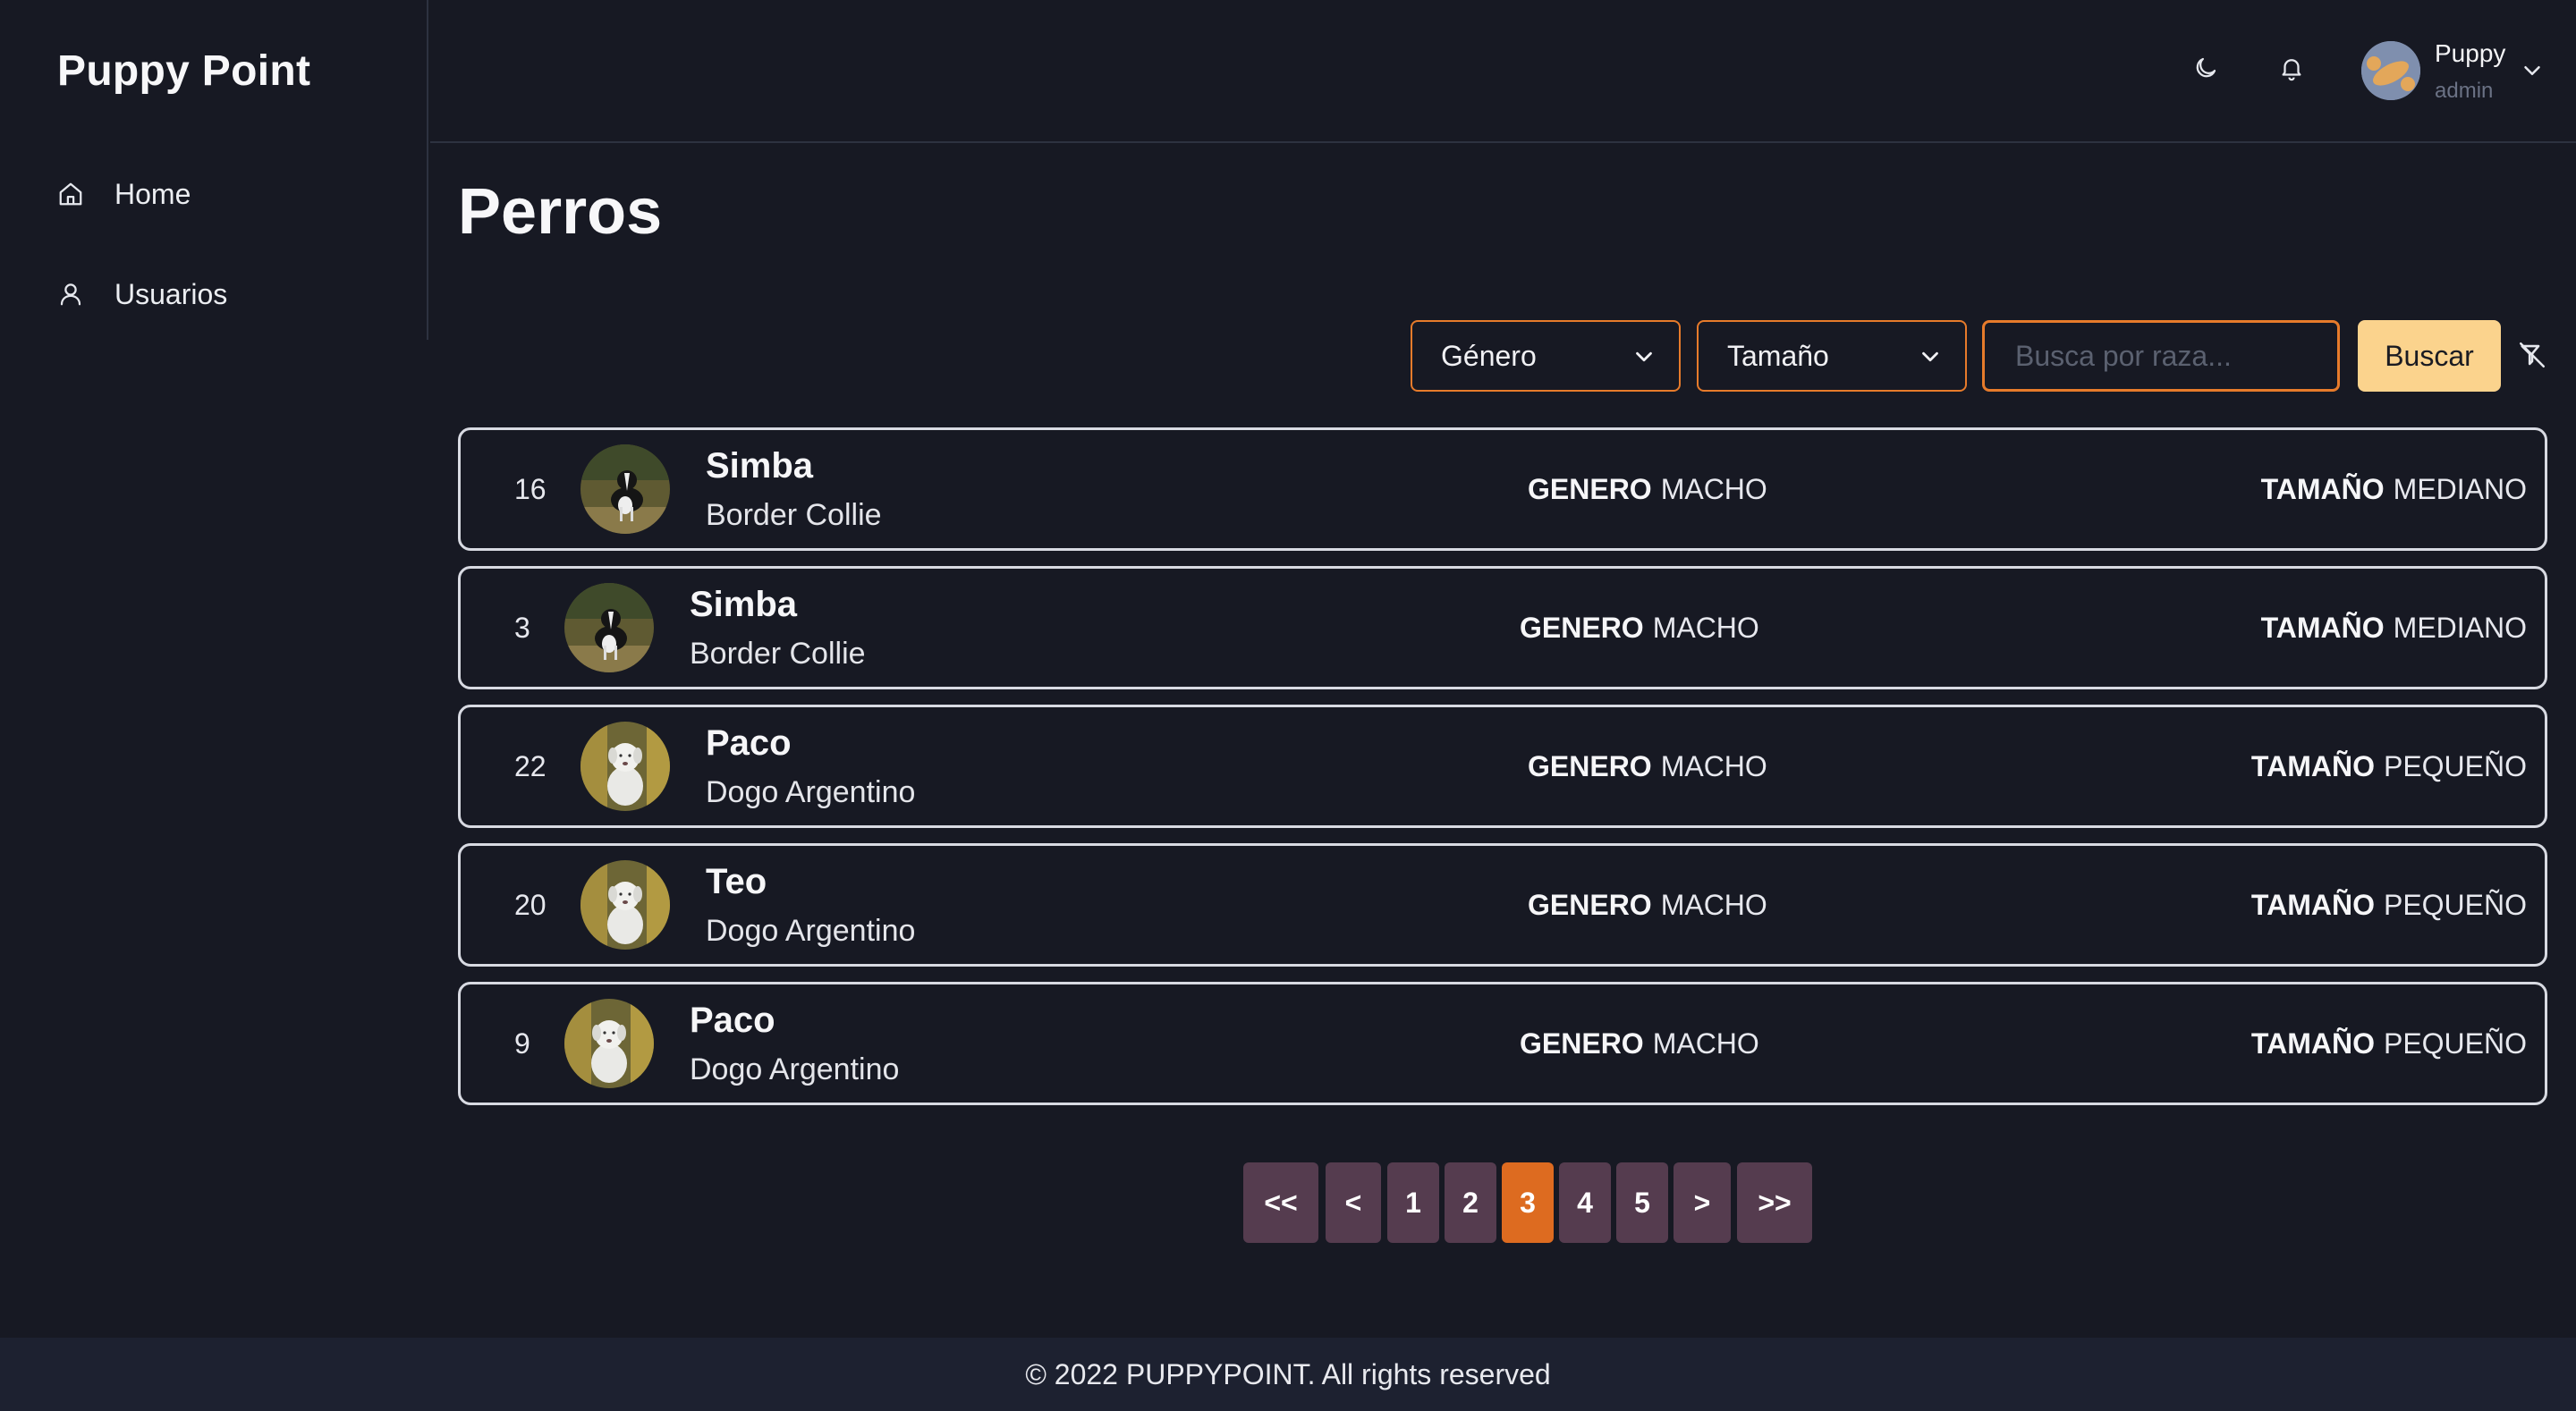 This screenshot has height=1411, width=2576. I want to click on gender-select: Género, so click(1546, 356).